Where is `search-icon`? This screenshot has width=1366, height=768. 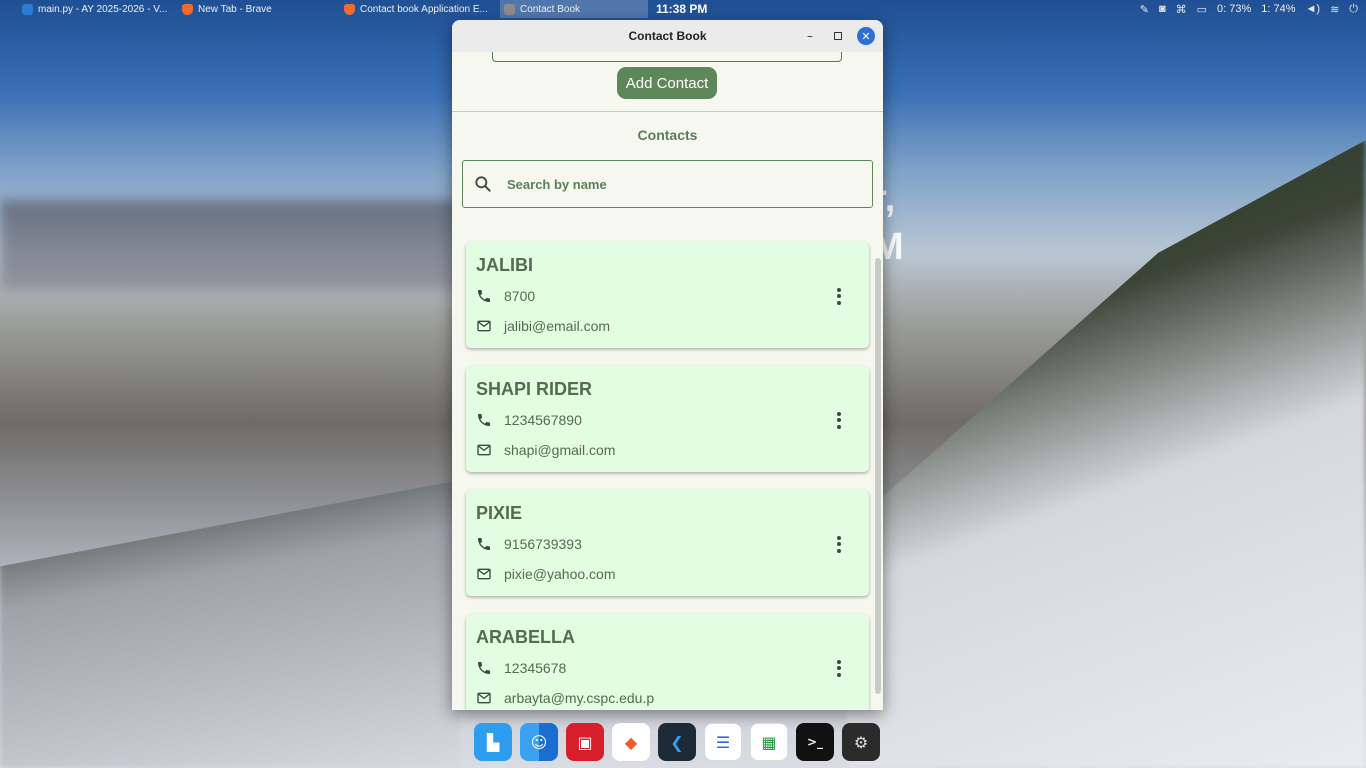 search-icon is located at coordinates (483, 184).